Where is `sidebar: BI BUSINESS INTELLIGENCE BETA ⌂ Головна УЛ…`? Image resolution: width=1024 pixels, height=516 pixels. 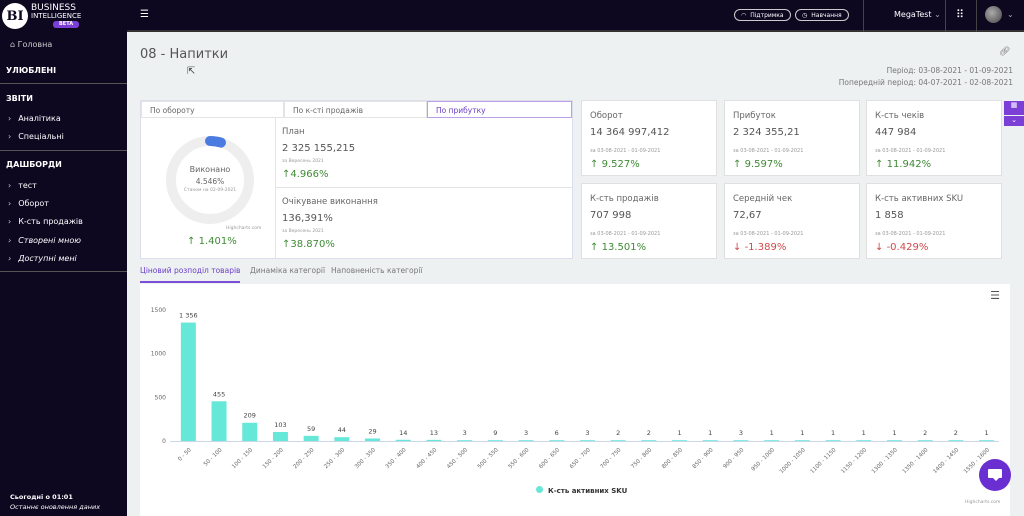 sidebar: BI BUSINESS INTELLIGENCE BETA ⌂ Головна УЛ… is located at coordinates (63, 258).